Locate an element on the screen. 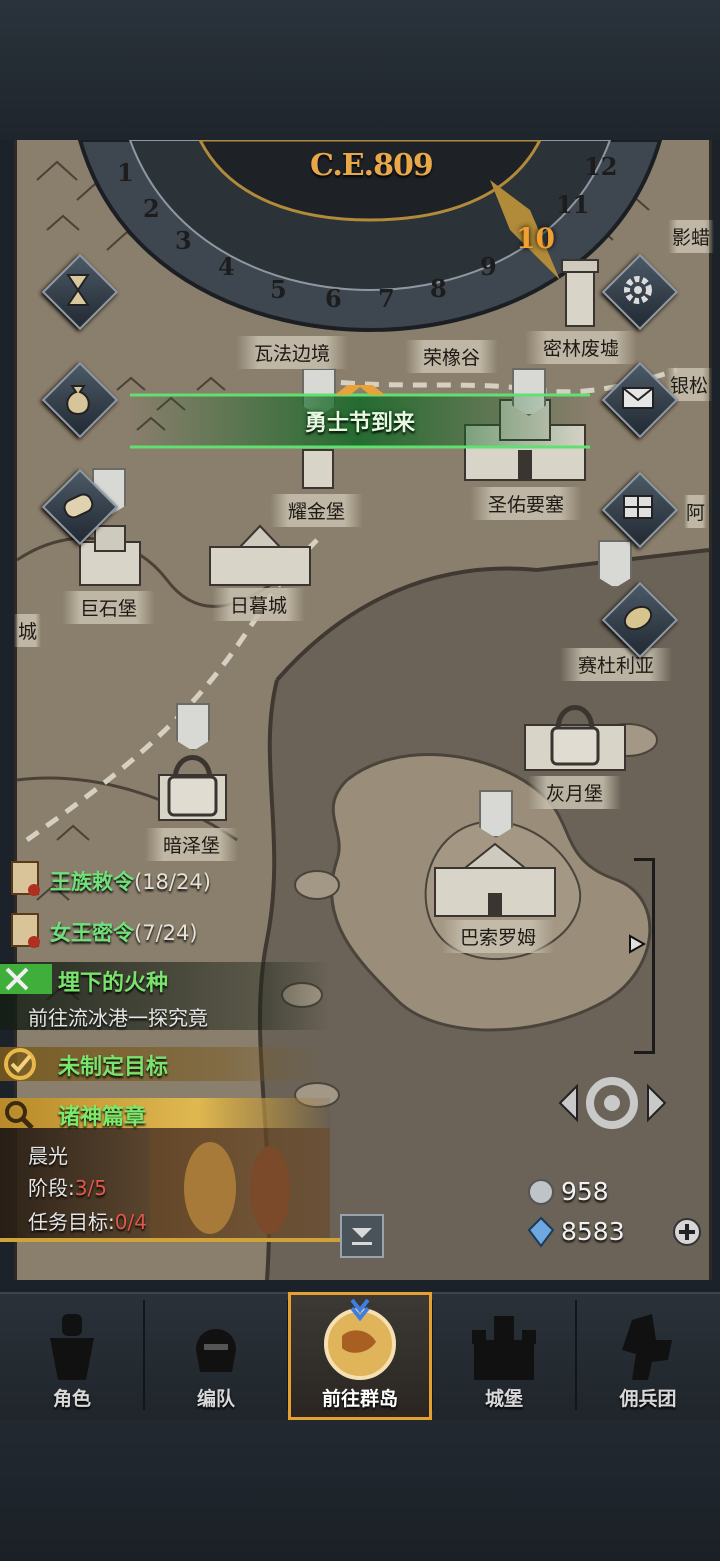 The width and height of the screenshot is (720, 1561). label-huiyue: 灰月堡 is located at coordinates (575, 792).